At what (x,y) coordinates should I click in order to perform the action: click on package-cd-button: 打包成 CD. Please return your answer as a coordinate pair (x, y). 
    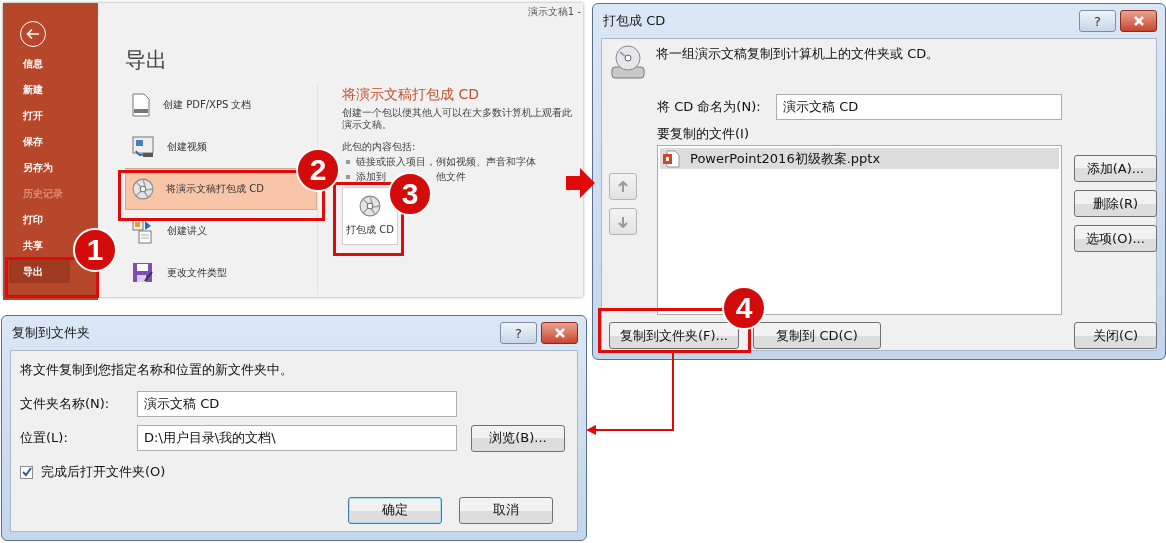
    Looking at the image, I should click on (370, 216).